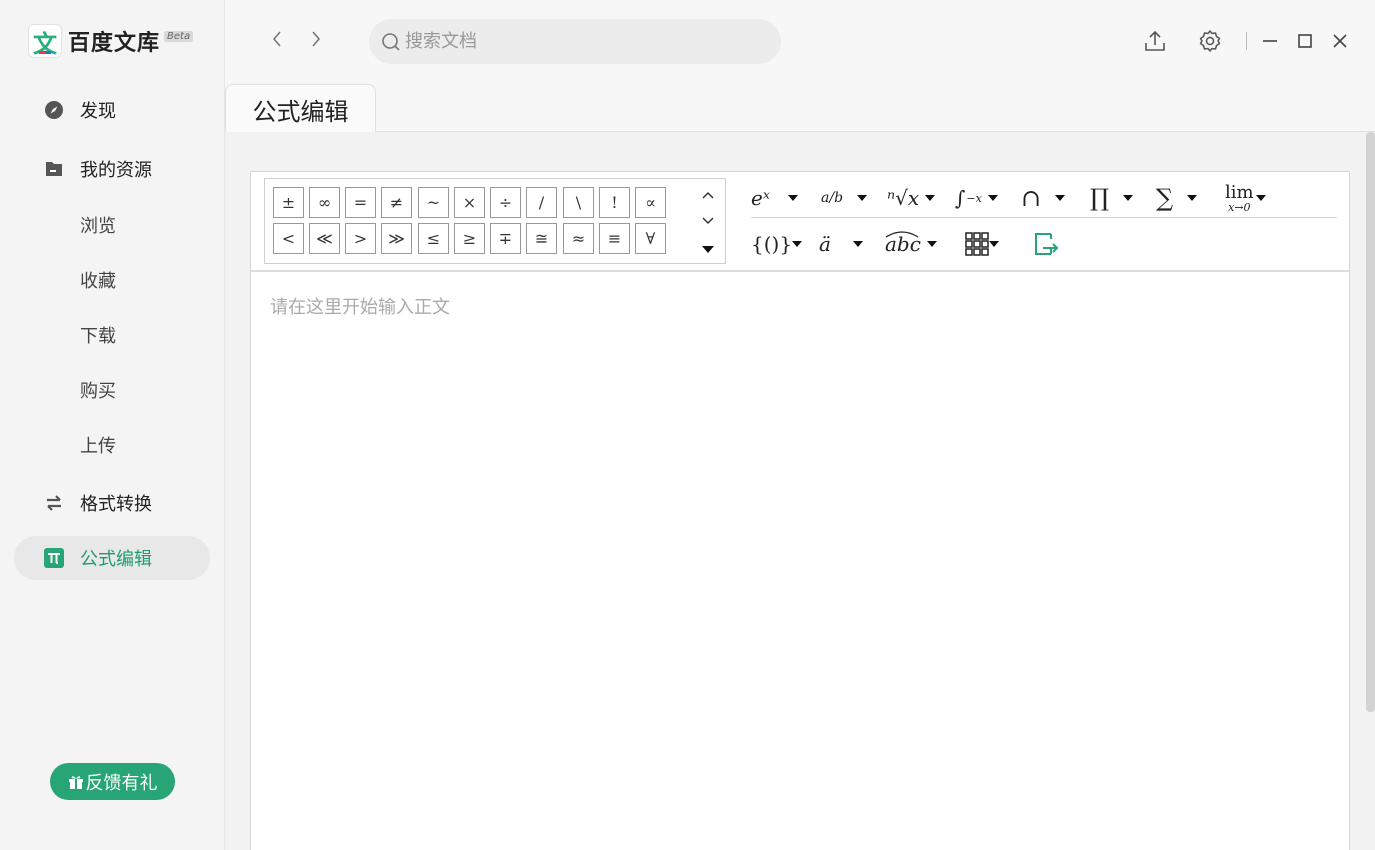  I want to click on fraction-template-label: a/b, so click(832, 198).